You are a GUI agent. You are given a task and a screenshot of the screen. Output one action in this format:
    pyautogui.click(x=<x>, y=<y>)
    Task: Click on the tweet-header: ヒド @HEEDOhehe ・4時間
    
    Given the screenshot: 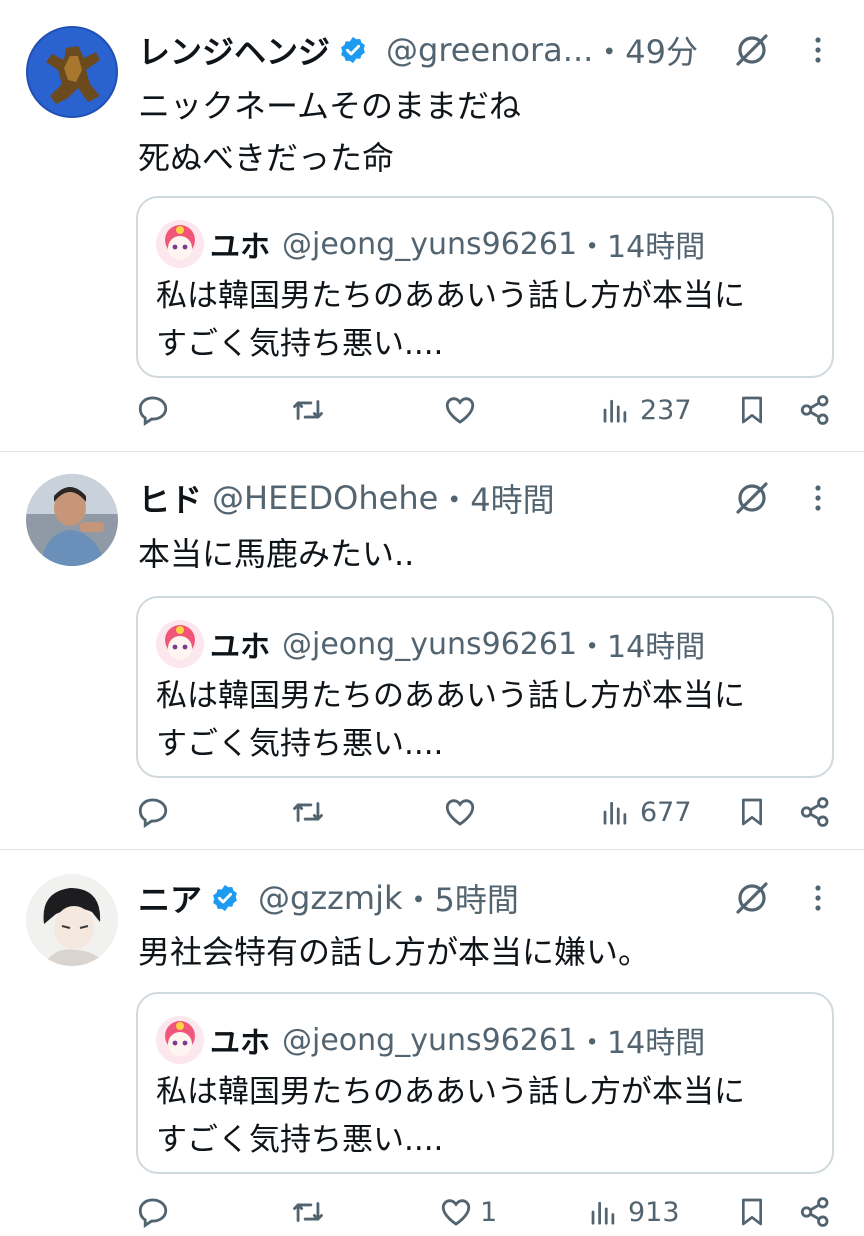 What is the action you would take?
    pyautogui.click(x=346, y=498)
    